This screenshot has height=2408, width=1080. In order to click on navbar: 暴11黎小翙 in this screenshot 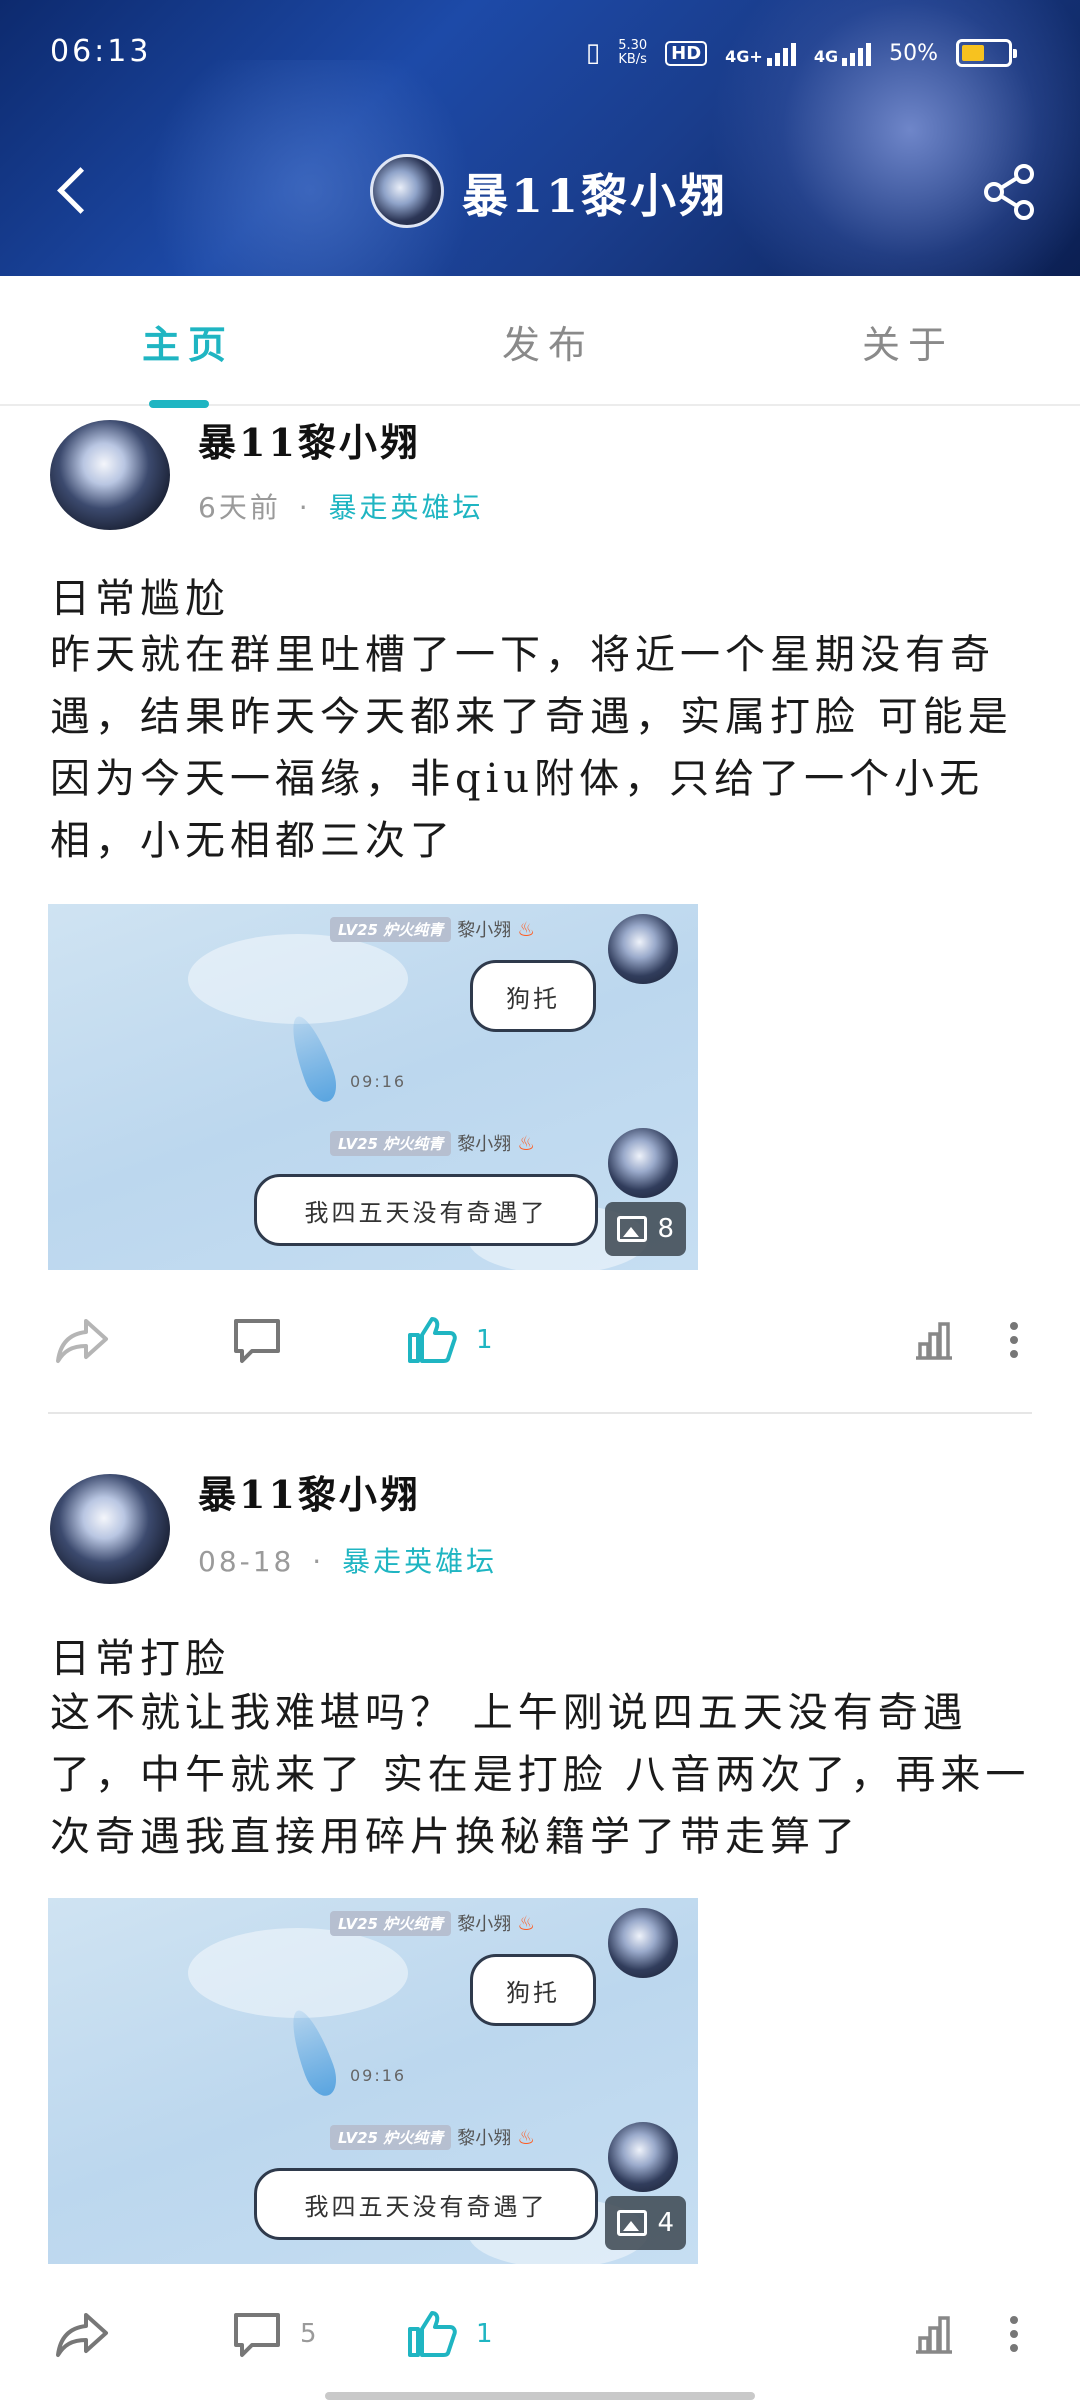, I will do `click(540, 195)`.